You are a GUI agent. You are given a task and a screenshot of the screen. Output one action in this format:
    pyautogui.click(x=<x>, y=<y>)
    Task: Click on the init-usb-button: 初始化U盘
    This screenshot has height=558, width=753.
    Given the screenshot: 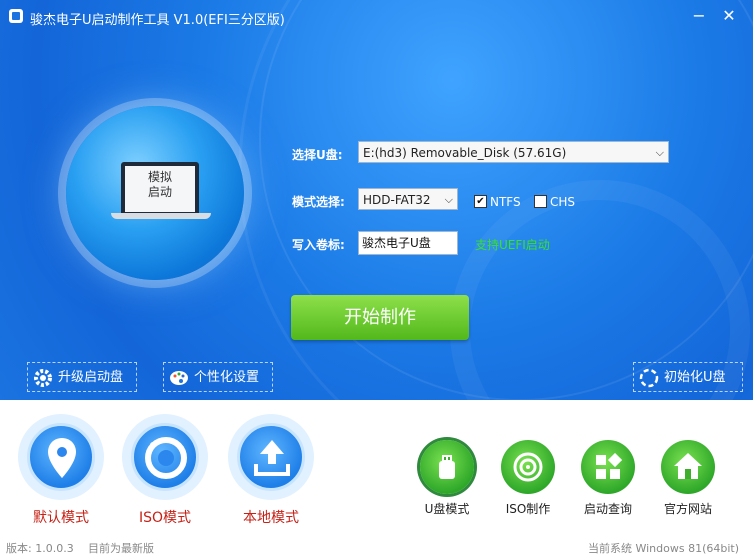 What is the action you would take?
    pyautogui.click(x=688, y=377)
    